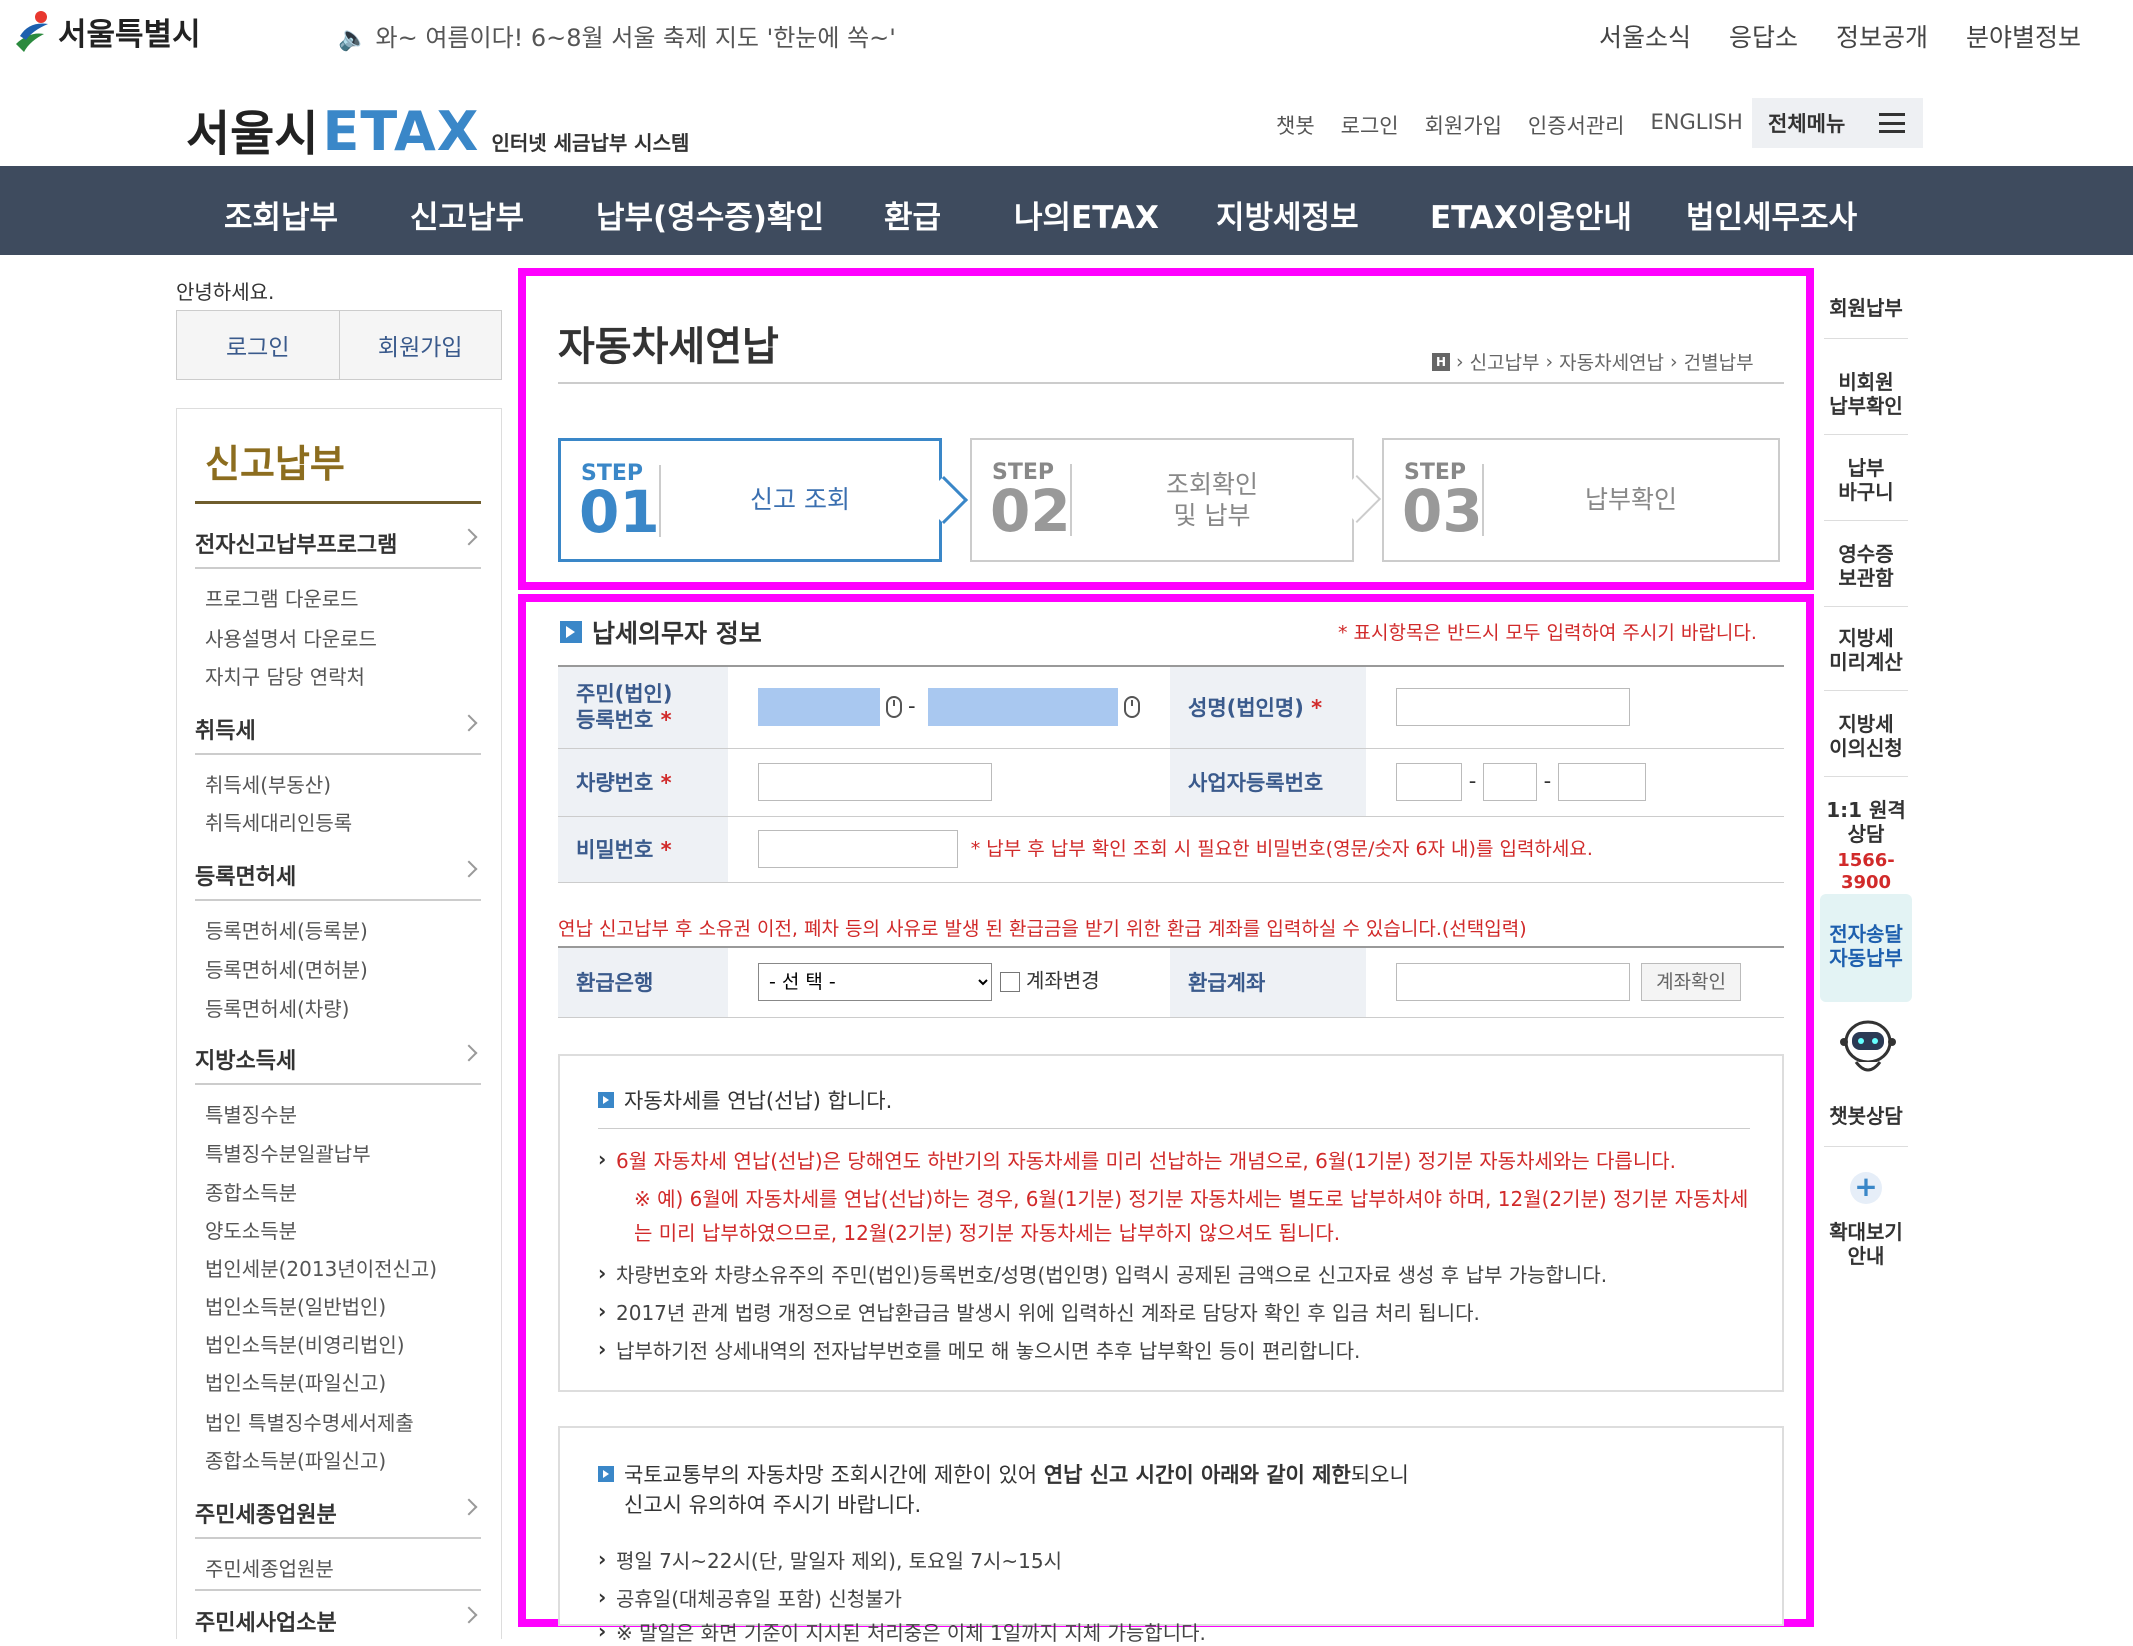  What do you see at coordinates (1866, 736) in the screenshot?
I see `quick-objection: 지방세 이의신청` at bounding box center [1866, 736].